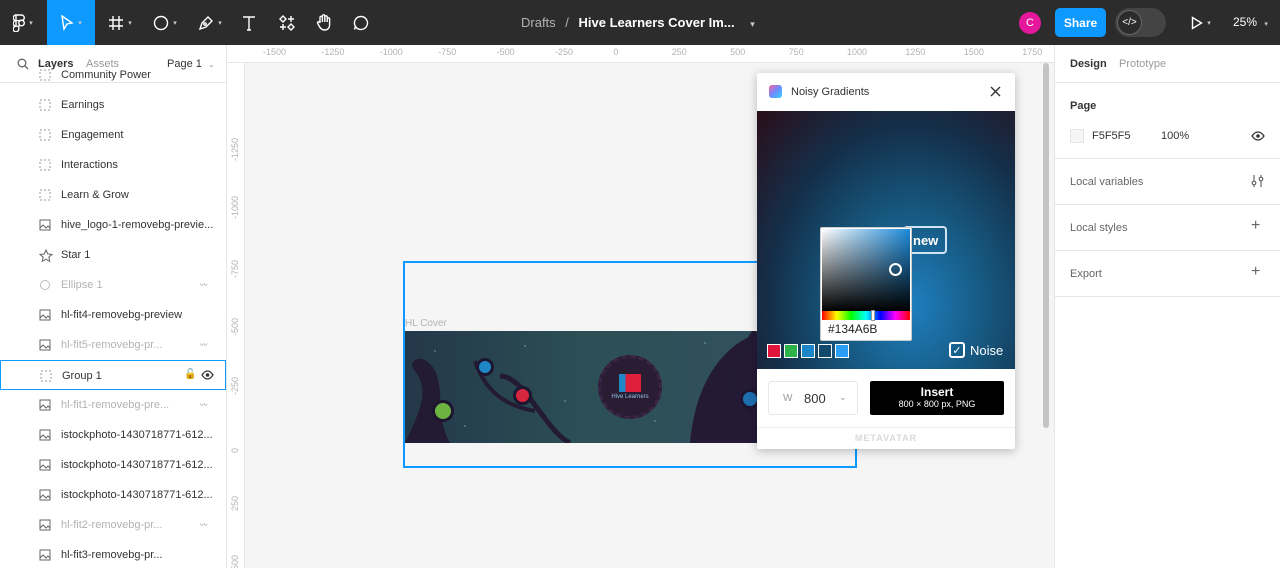 The width and height of the screenshot is (1280, 568). What do you see at coordinates (113, 195) in the screenshot?
I see `layer-row: Learn & Grow` at bounding box center [113, 195].